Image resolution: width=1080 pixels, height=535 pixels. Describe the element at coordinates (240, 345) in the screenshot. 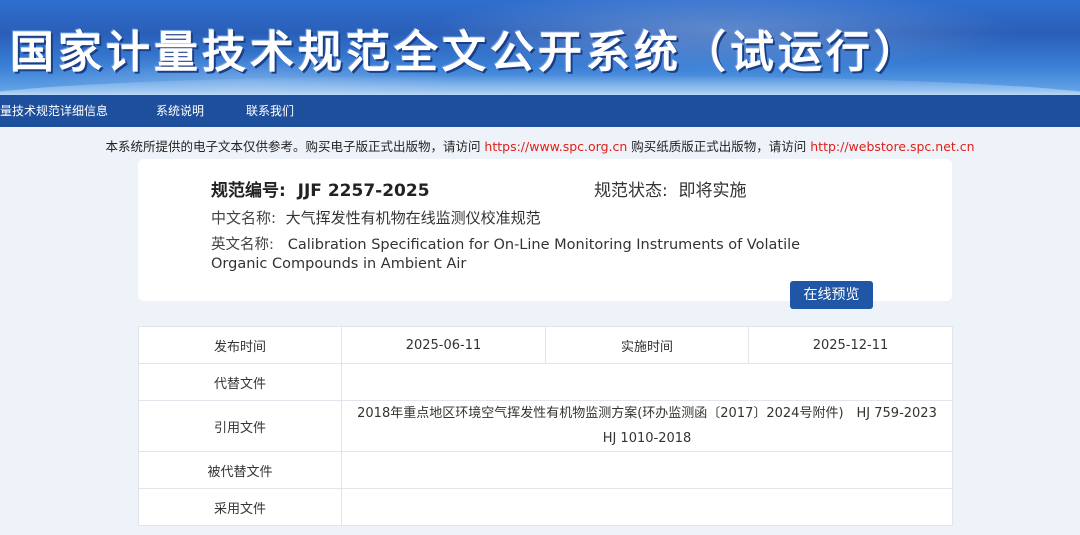

I see `publish-date-label: 发布时间` at that location.